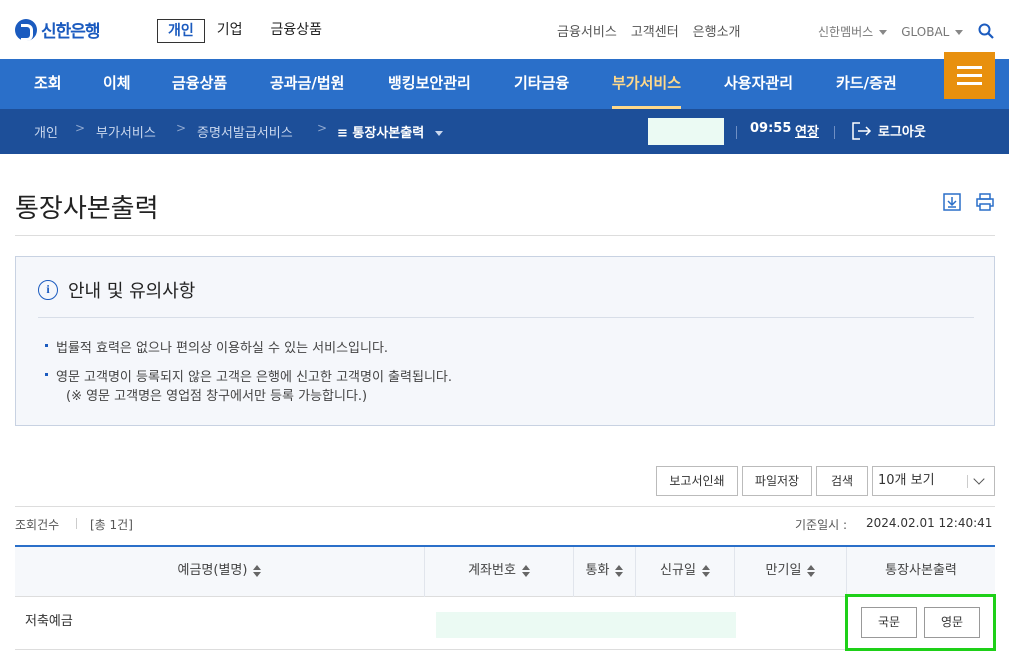 Image resolution: width=1009 pixels, height=671 pixels. What do you see at coordinates (506, 317) in the screenshot?
I see `notice-divider` at bounding box center [506, 317].